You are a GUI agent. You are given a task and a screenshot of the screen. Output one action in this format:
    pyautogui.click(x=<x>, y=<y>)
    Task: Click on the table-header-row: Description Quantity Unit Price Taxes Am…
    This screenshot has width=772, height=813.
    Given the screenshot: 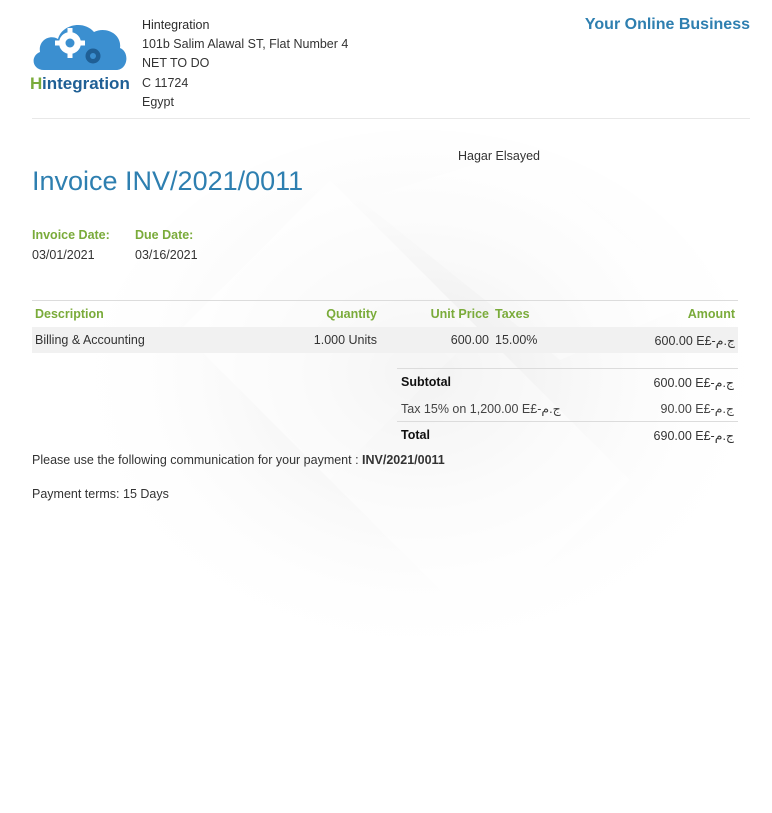 What is the action you would take?
    pyautogui.click(x=385, y=314)
    